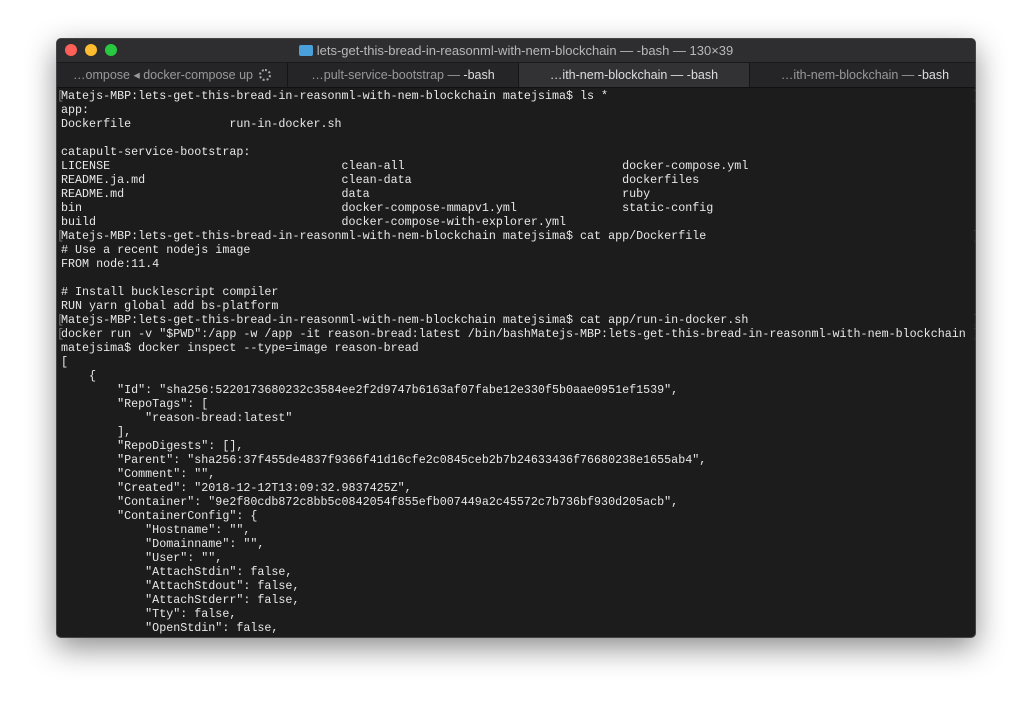 The height and width of the screenshot is (712, 1032). I want to click on output-line: "RepoDigests": [],, so click(152, 446).